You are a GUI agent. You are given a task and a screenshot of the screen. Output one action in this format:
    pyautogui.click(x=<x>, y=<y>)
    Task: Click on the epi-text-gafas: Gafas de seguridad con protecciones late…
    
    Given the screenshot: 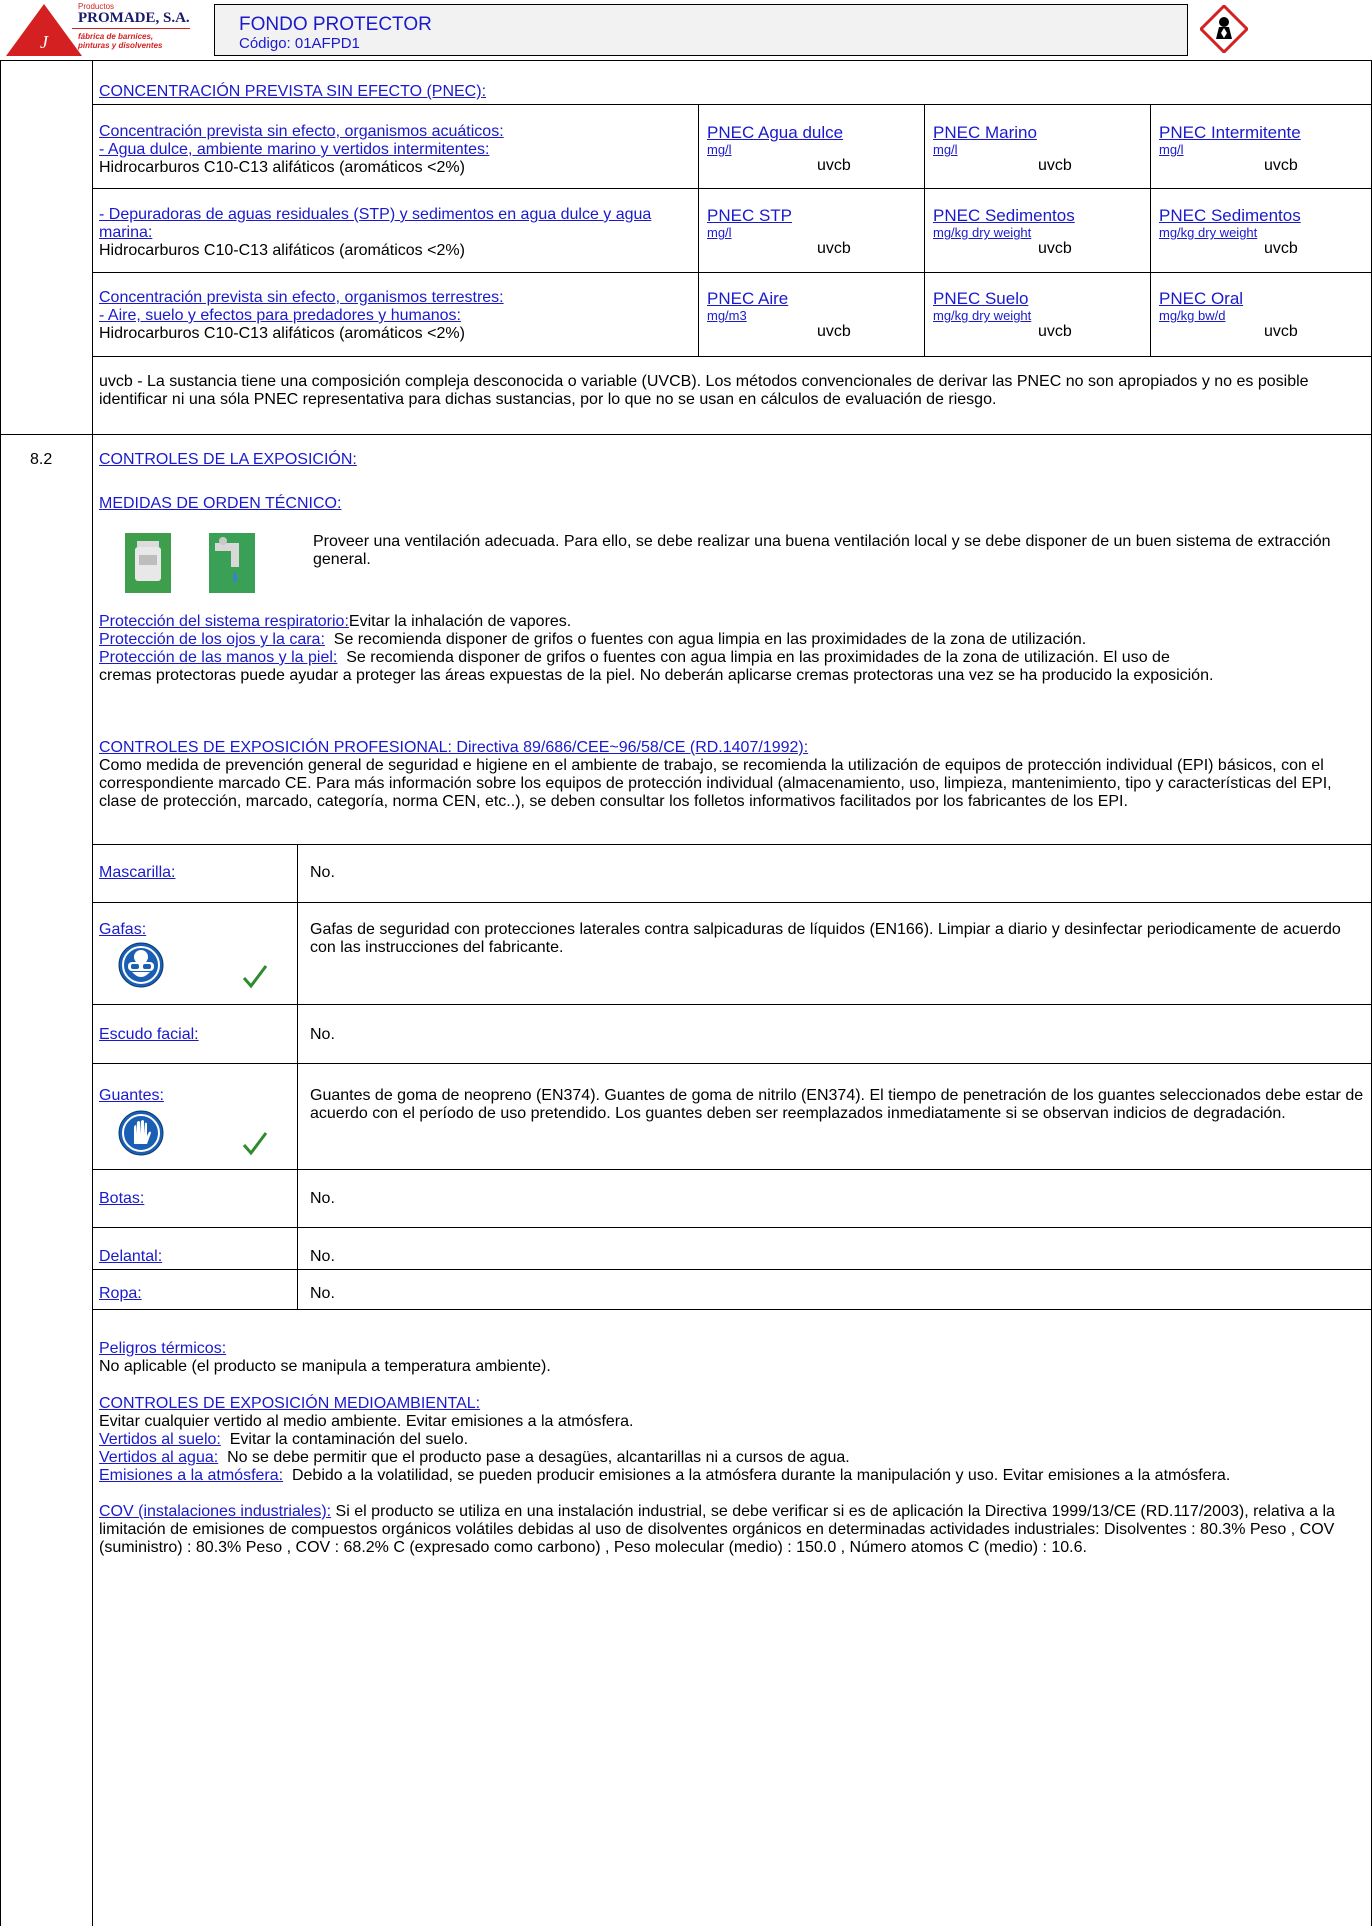 What is the action you would take?
    pyautogui.click(x=825, y=938)
    